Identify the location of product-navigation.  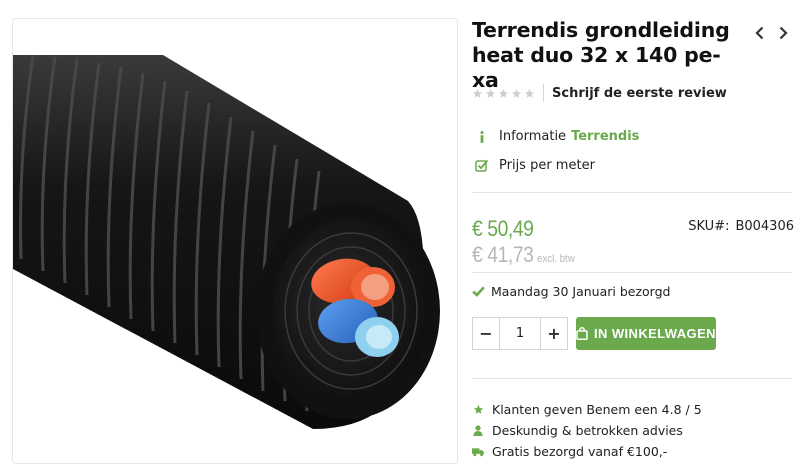
(771, 33).